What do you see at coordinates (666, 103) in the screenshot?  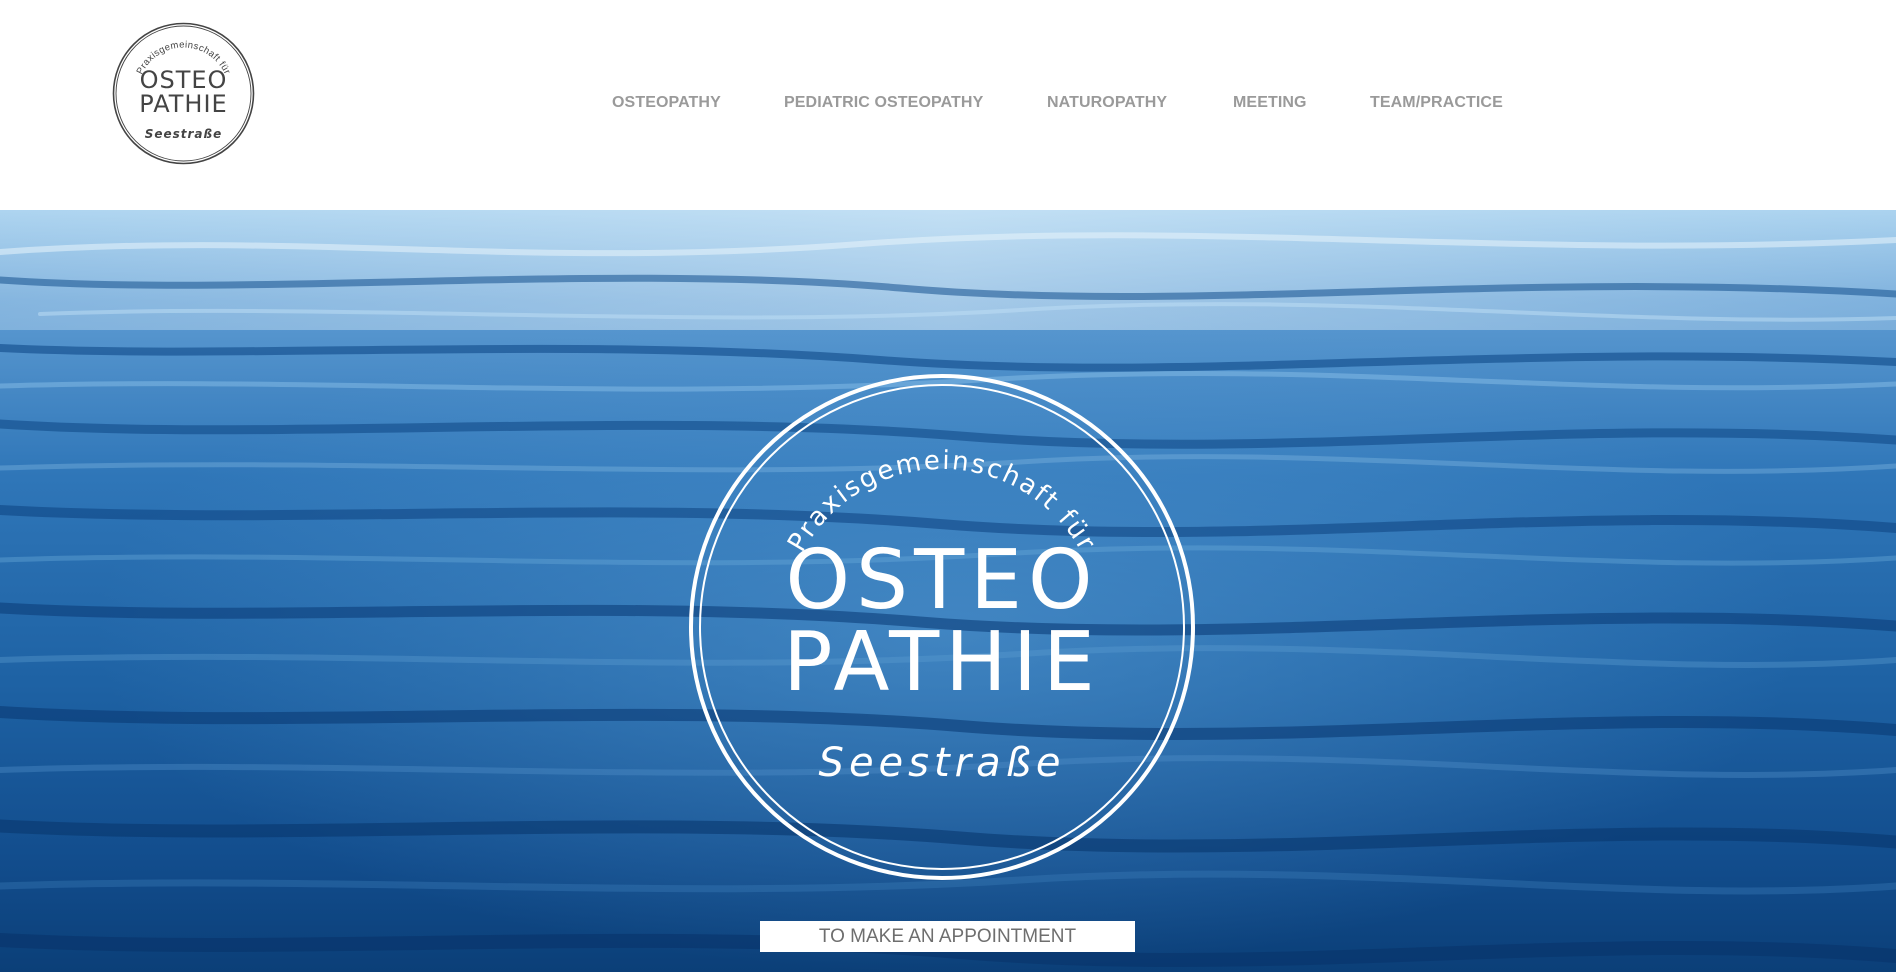 I see `nav-osteopathy: OSTEOPATHY` at bounding box center [666, 103].